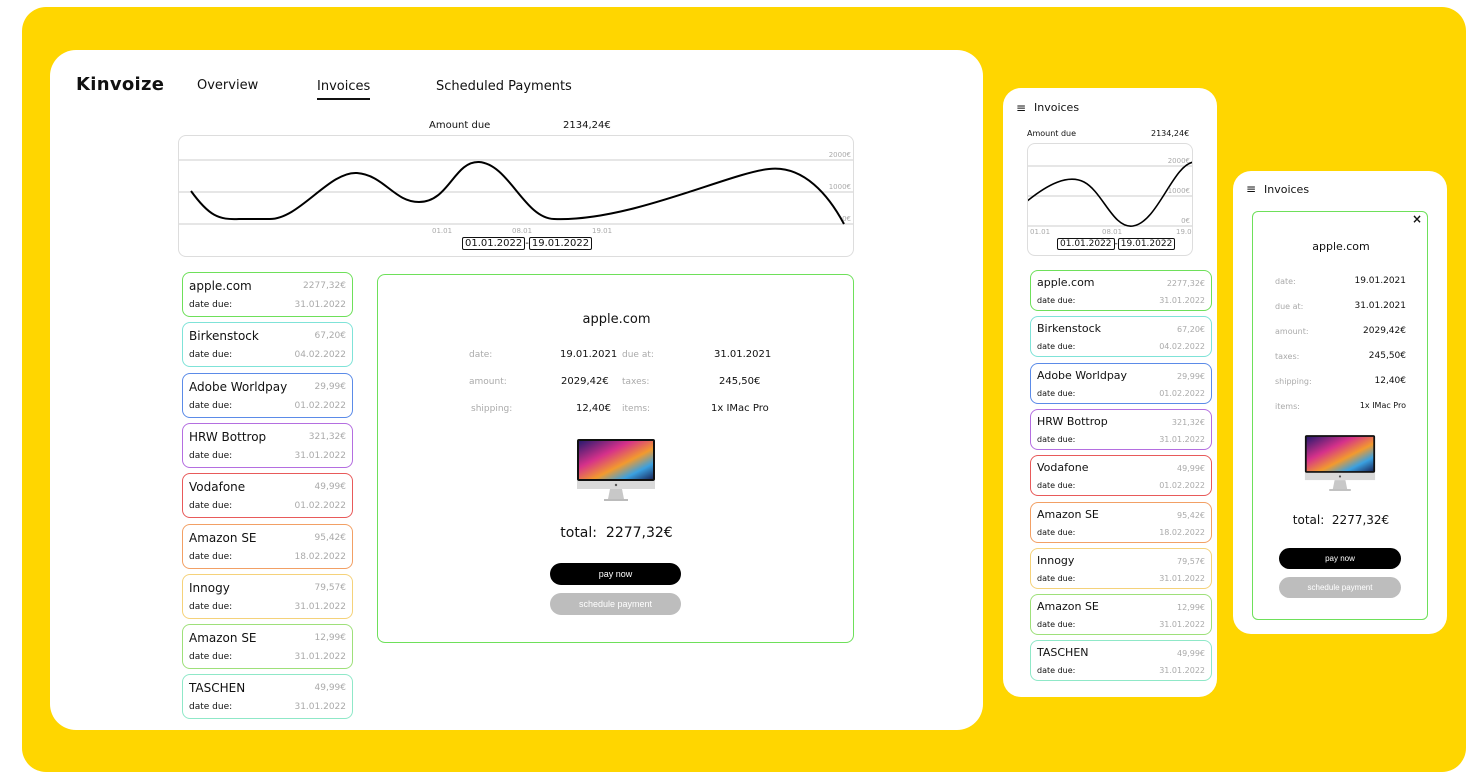 This screenshot has height=780, width=1467. Describe the element at coordinates (217, 688) in the screenshot. I see `invoice-name: TASCHEN` at that location.